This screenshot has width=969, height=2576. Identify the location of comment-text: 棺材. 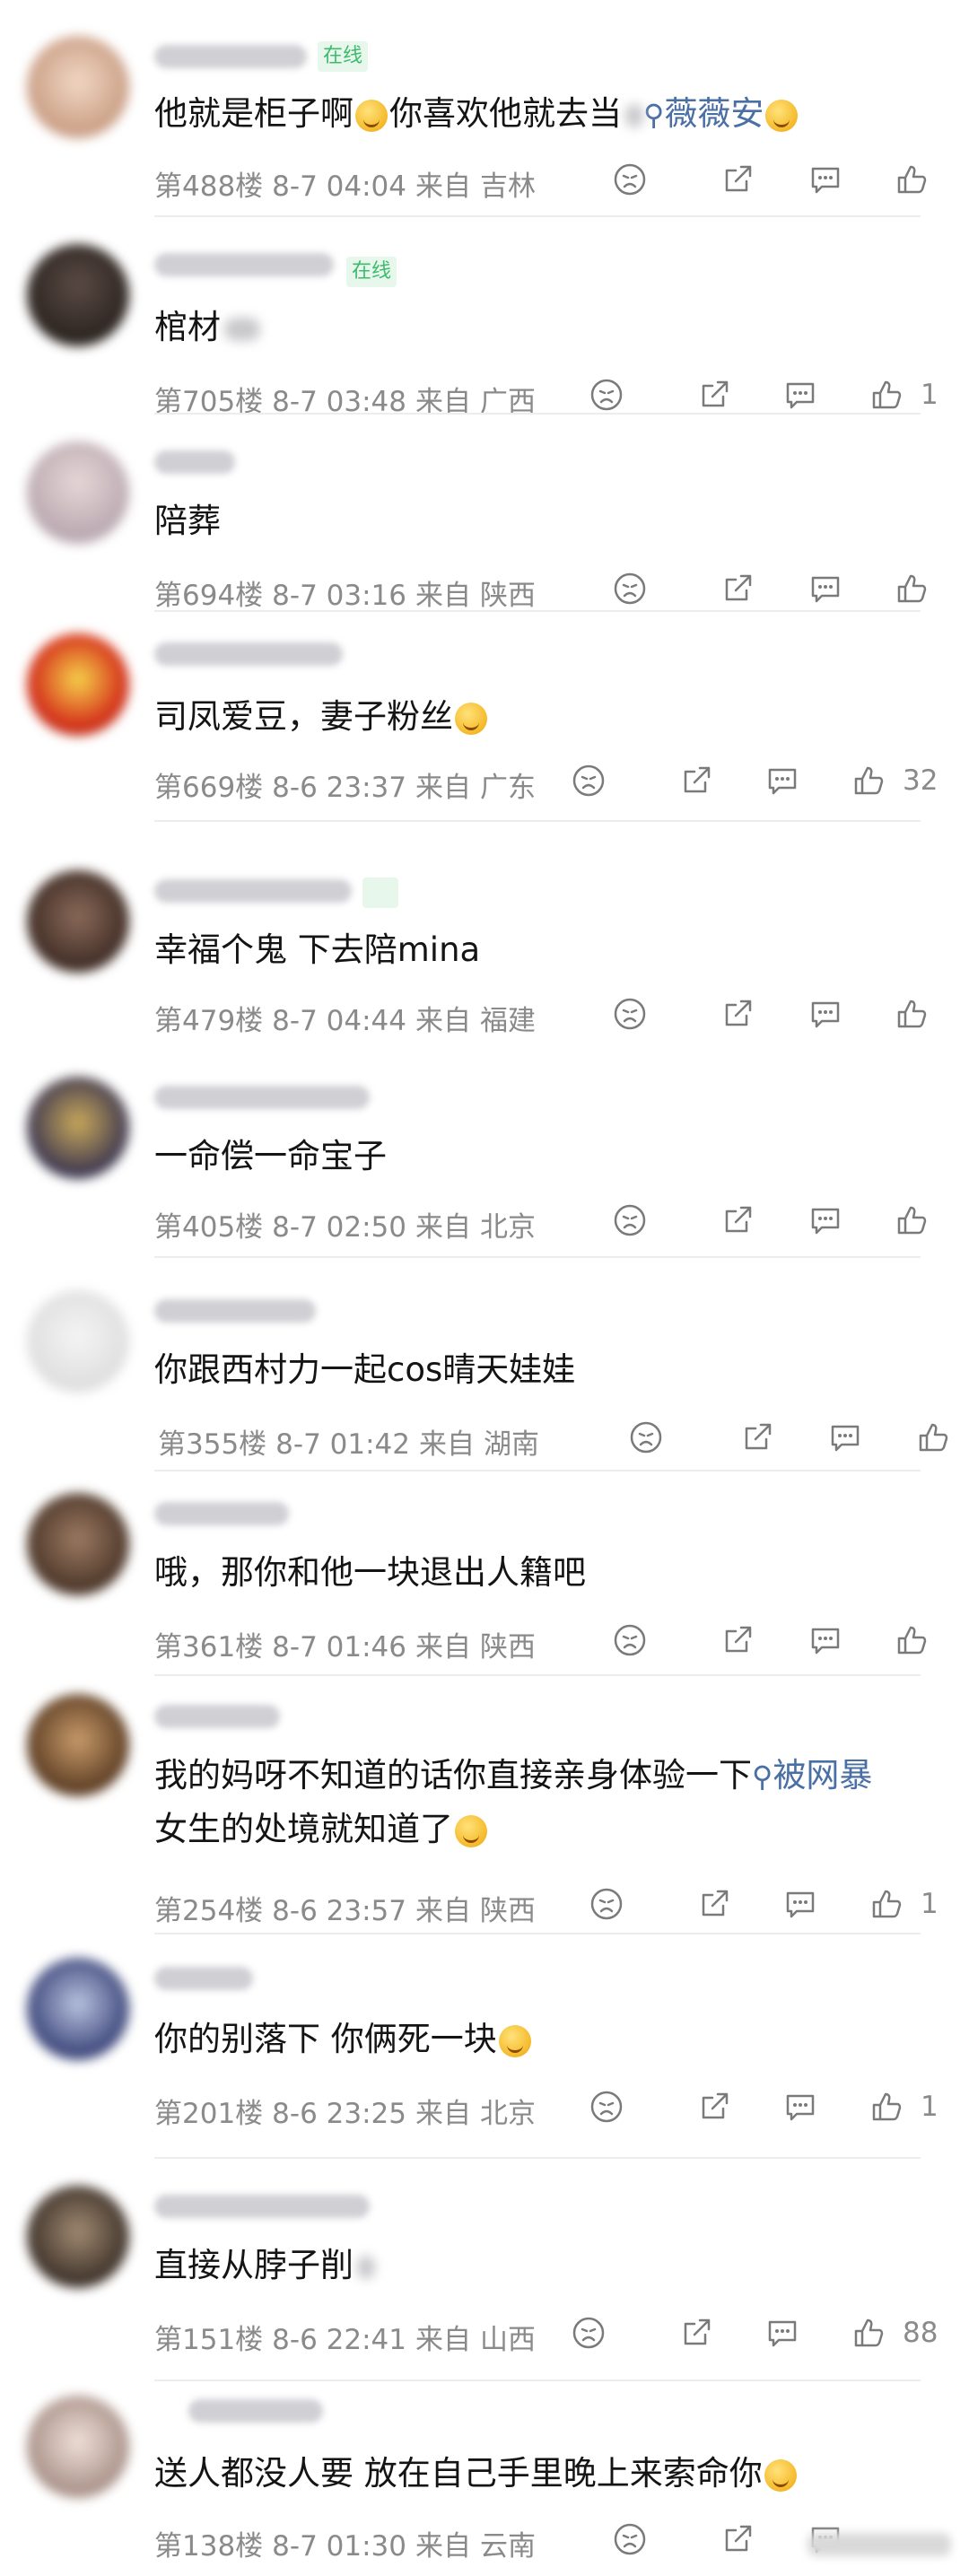
(543, 327).